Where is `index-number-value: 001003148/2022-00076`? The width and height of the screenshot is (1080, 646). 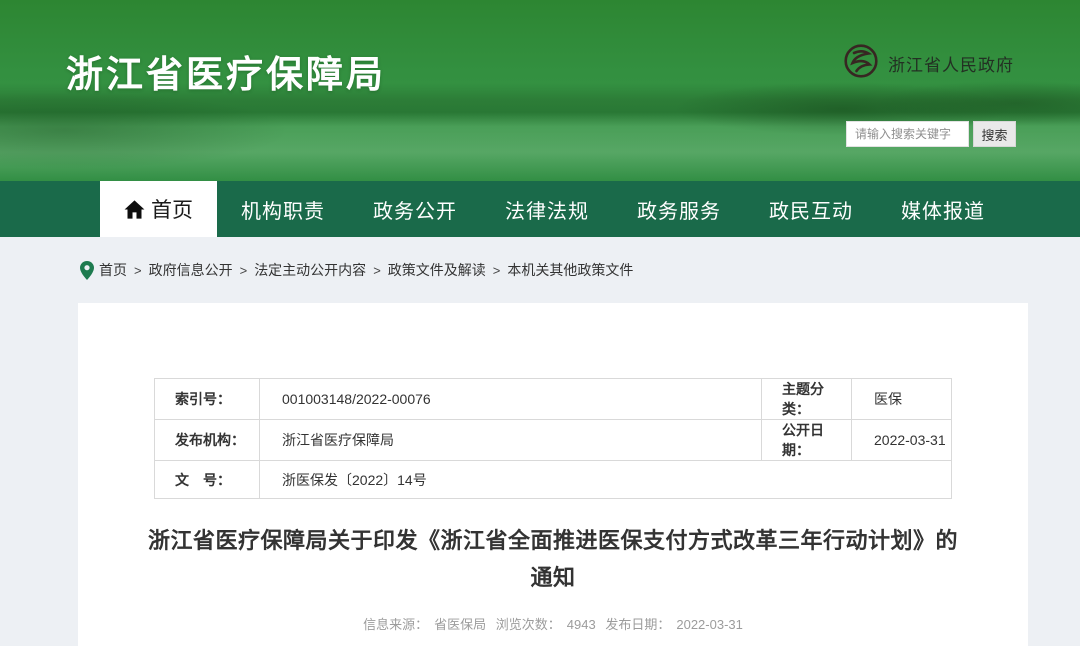
index-number-value: 001003148/2022-00076 is located at coordinates (510, 399).